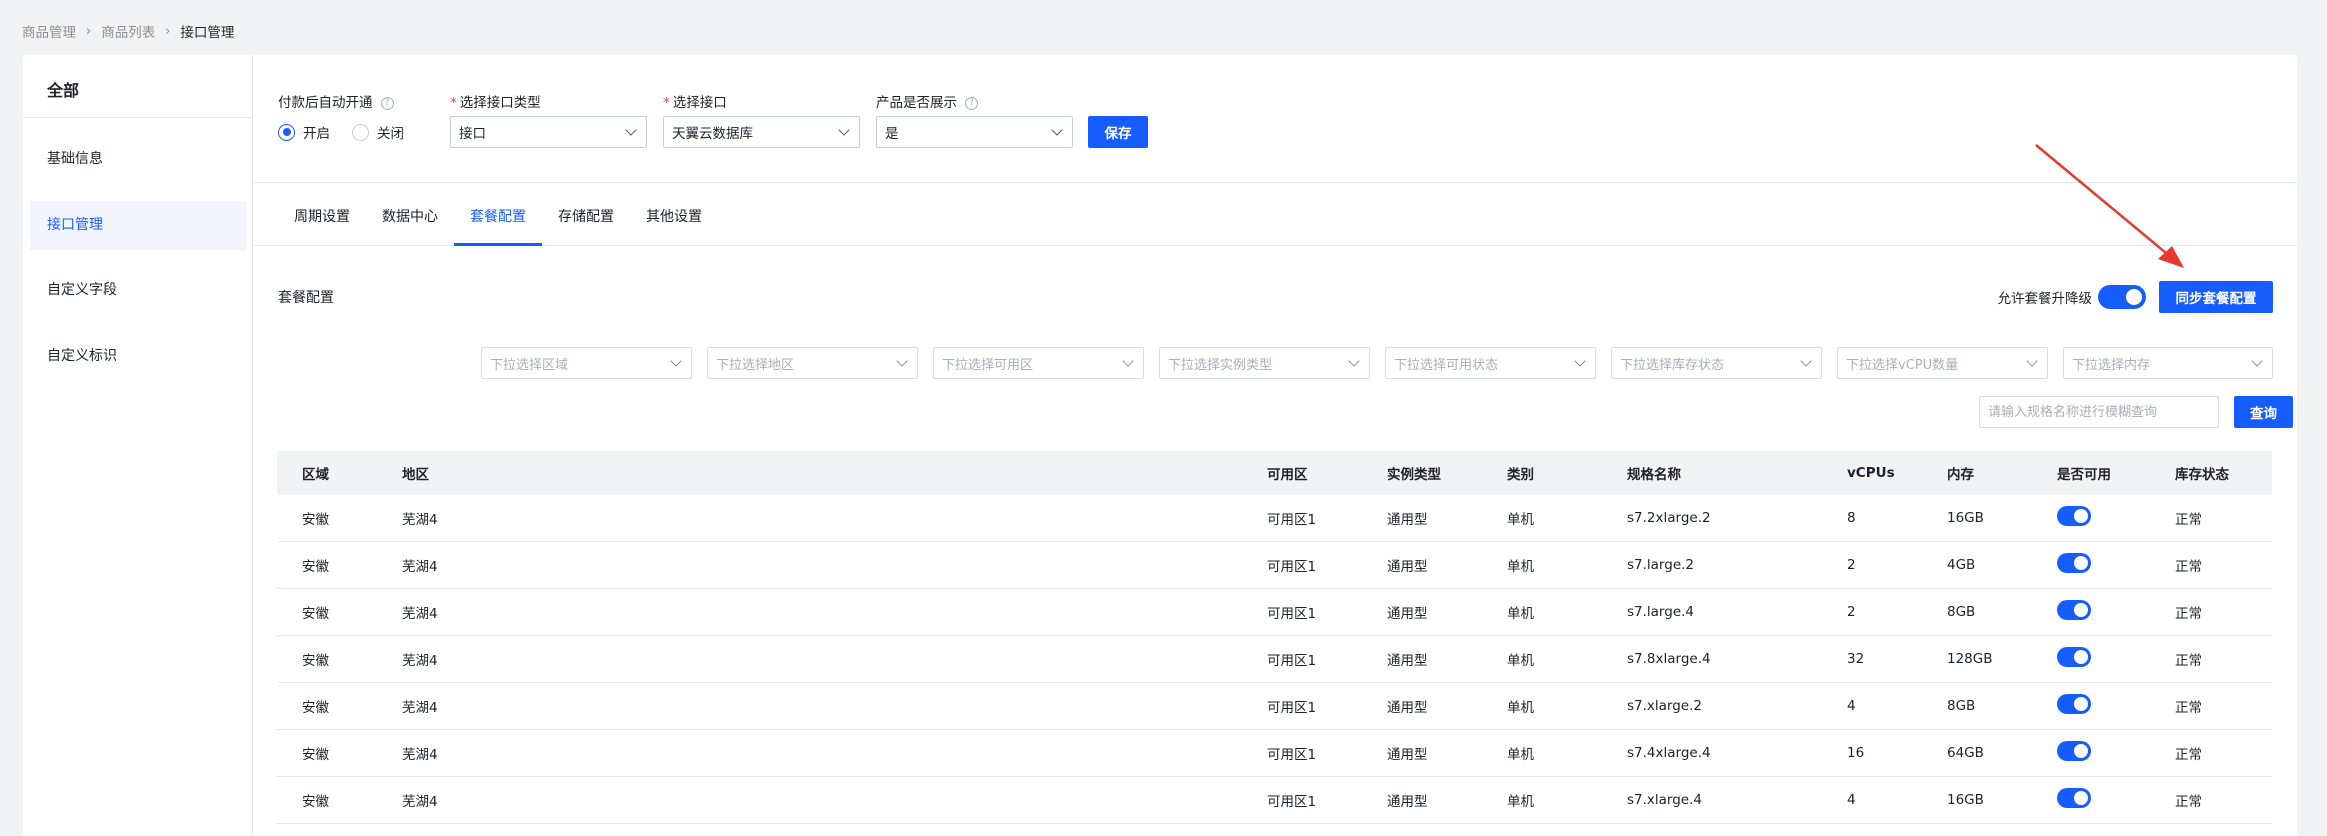 The image size is (2327, 836). I want to click on radio-unchecked-icon, so click(360, 132).